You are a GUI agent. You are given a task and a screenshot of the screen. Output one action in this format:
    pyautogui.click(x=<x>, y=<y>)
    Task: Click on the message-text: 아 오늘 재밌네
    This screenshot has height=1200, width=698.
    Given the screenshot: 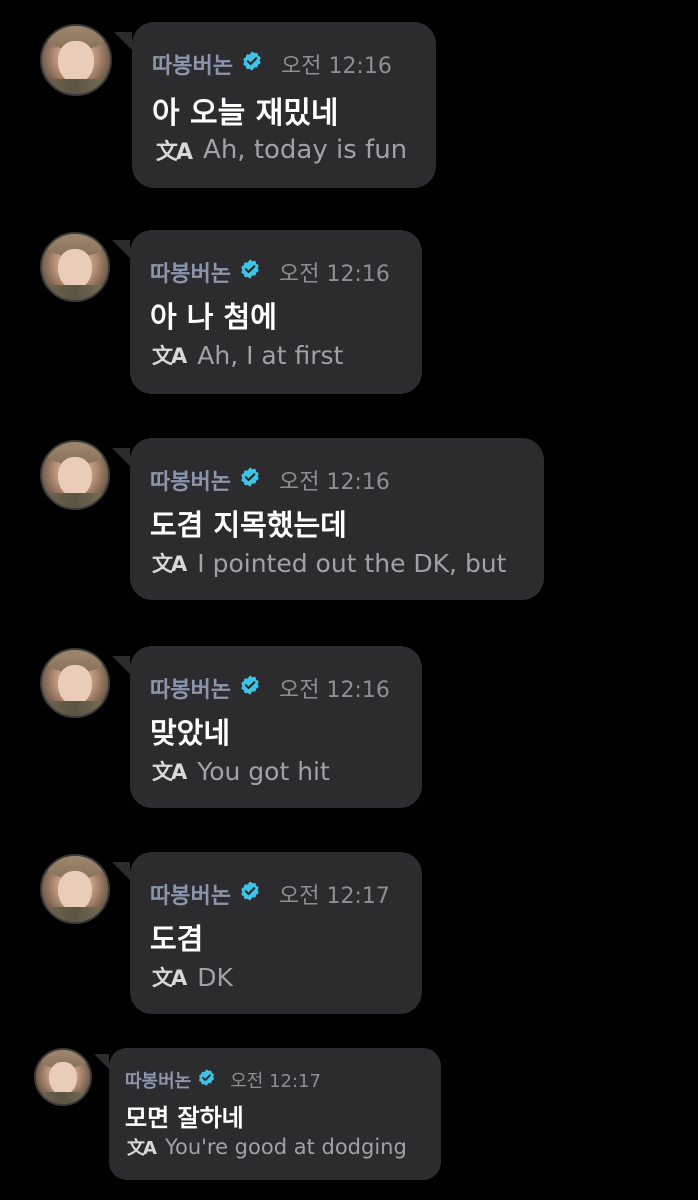 What is the action you would take?
    pyautogui.click(x=245, y=113)
    